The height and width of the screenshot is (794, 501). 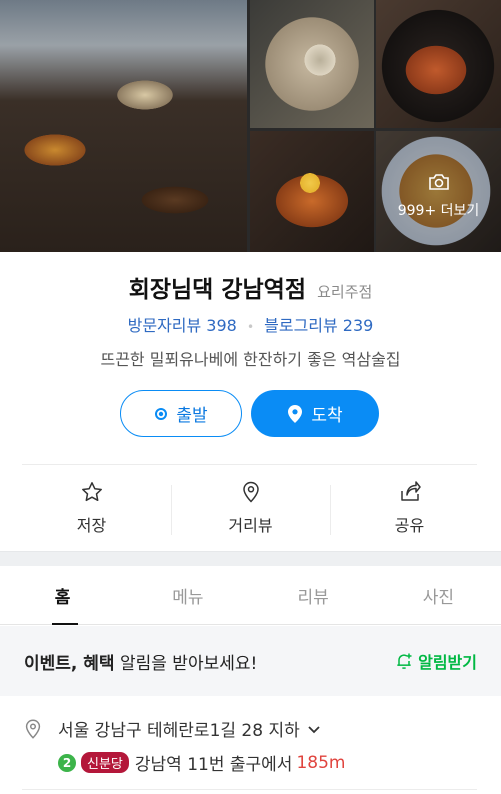 What do you see at coordinates (161, 414) in the screenshot?
I see `origin-dot-icon` at bounding box center [161, 414].